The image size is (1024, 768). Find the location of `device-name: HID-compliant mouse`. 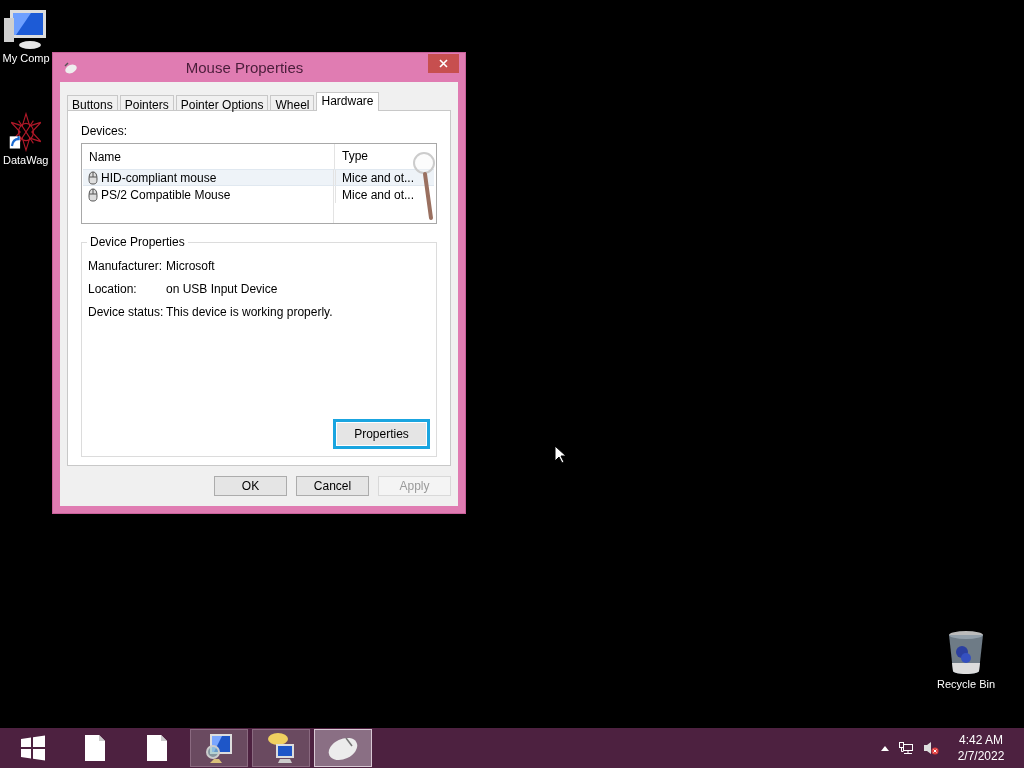

device-name: HID-compliant mouse is located at coordinates (159, 177).